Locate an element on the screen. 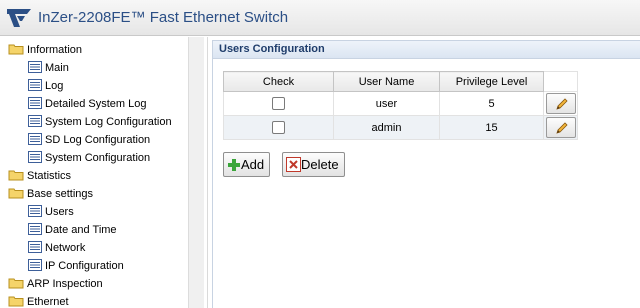  sidebar-item-date-and-time: Date and Time is located at coordinates (72, 230).